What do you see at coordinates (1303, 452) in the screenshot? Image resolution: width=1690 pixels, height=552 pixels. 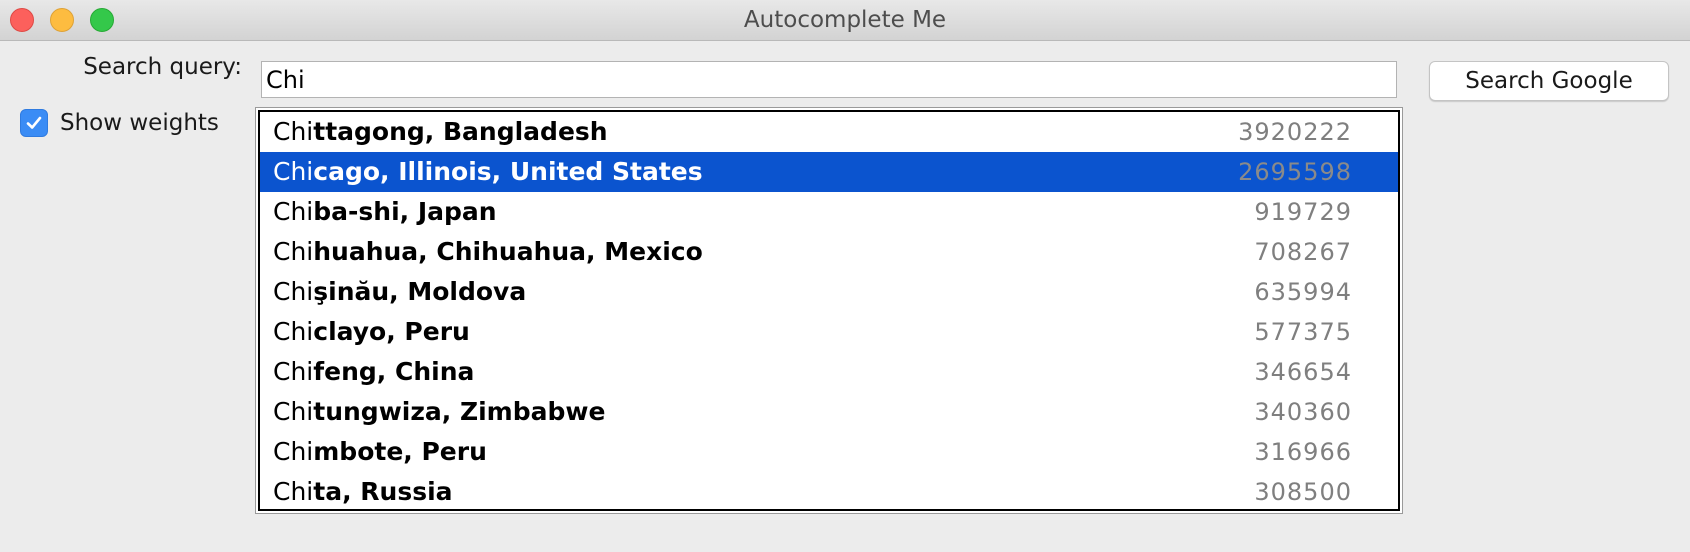 I see `suggestion-weight: 316966` at bounding box center [1303, 452].